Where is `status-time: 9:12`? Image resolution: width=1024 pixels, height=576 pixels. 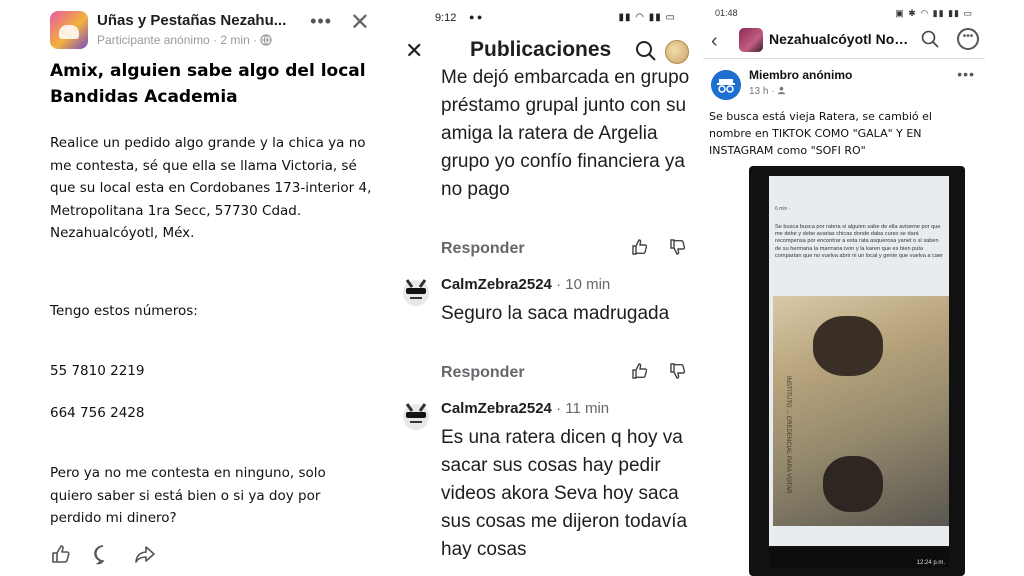
status-time: 9:12 is located at coordinates (446, 18).